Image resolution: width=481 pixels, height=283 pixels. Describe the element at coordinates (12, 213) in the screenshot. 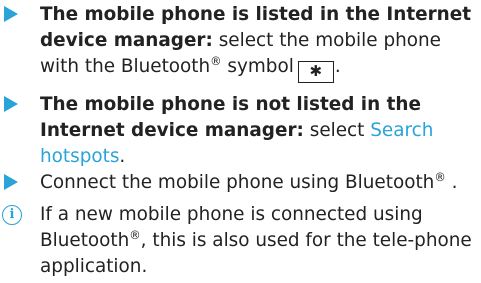

I see `info-icon: i` at that location.